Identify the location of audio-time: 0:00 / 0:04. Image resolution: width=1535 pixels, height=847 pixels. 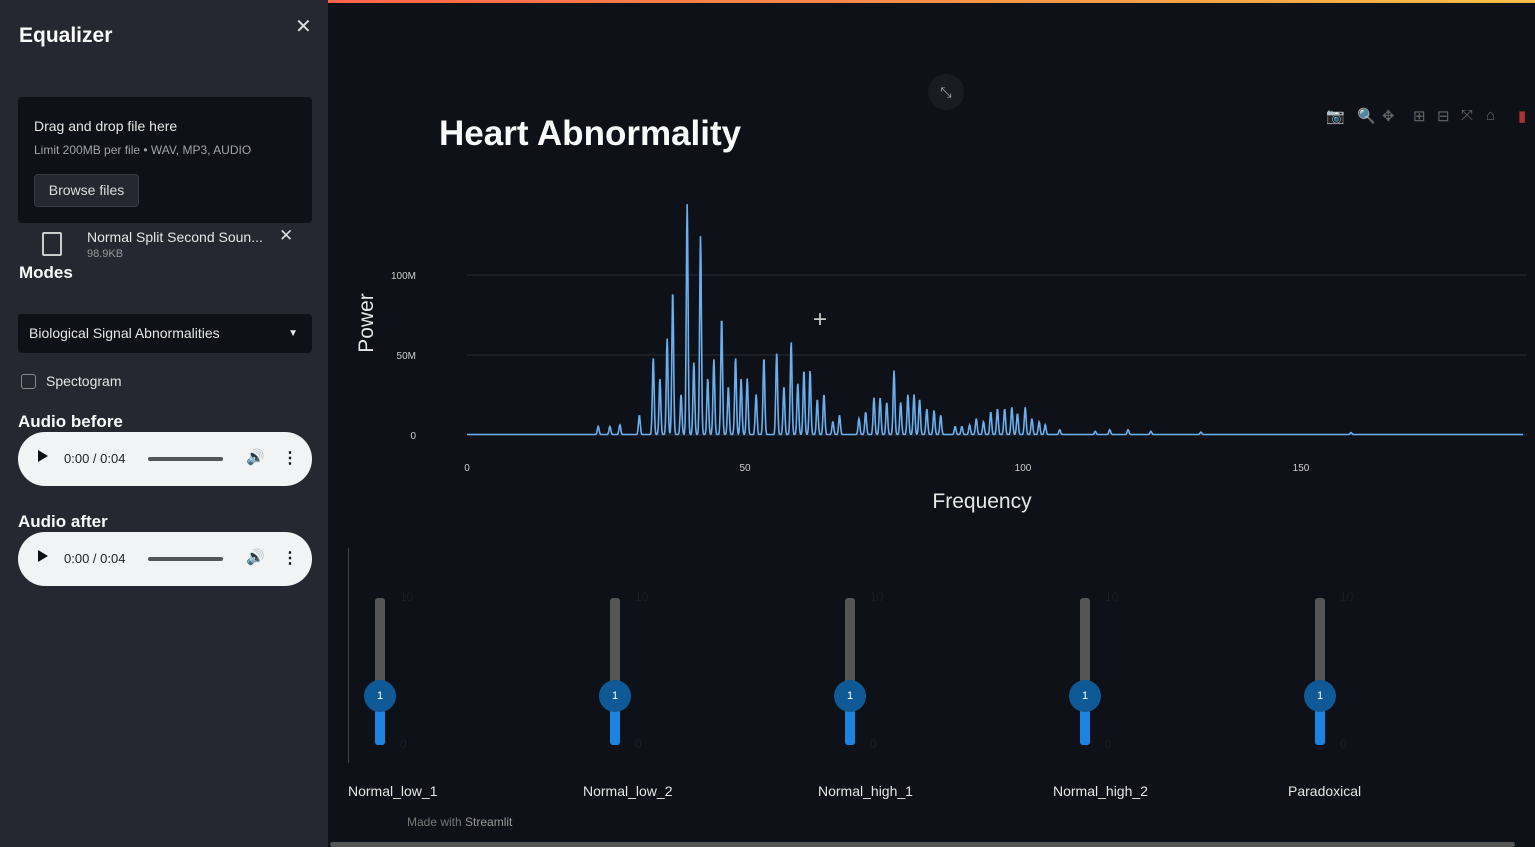
(95, 558).